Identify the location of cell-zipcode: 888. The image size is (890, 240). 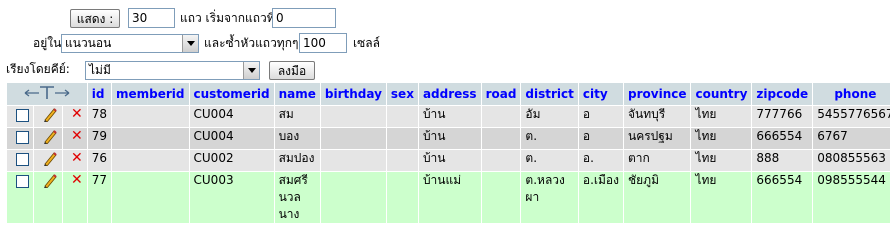
(782, 160).